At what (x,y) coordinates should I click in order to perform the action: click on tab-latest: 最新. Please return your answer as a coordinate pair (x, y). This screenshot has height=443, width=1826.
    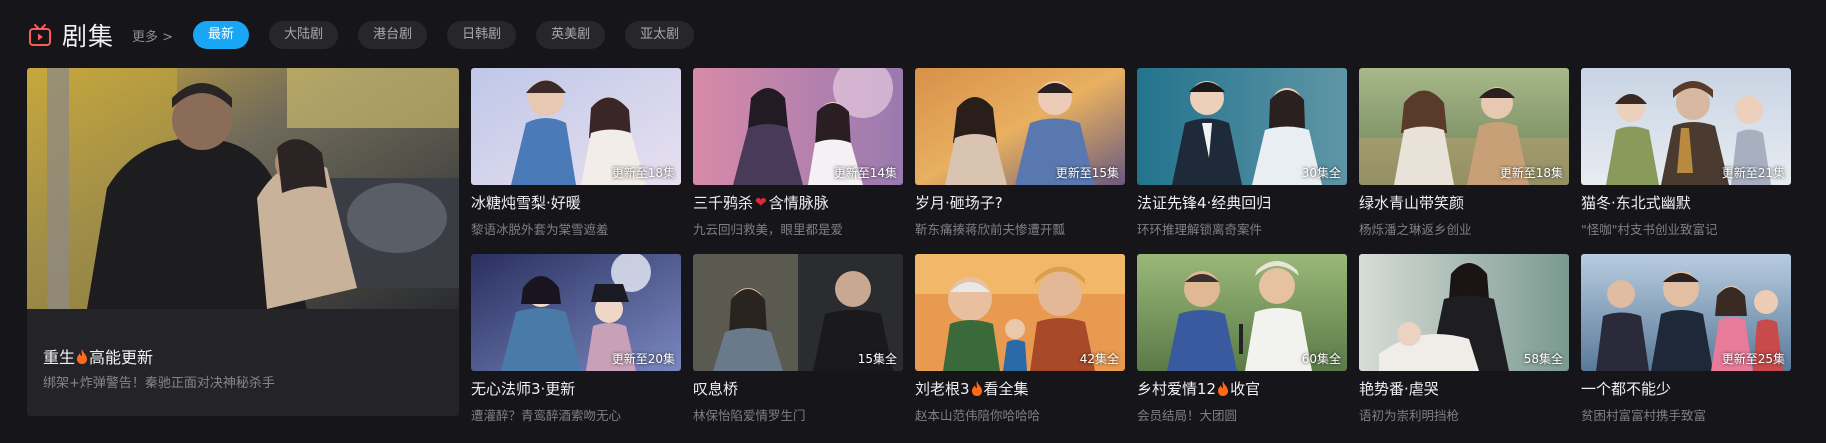
    Looking at the image, I should click on (221, 35).